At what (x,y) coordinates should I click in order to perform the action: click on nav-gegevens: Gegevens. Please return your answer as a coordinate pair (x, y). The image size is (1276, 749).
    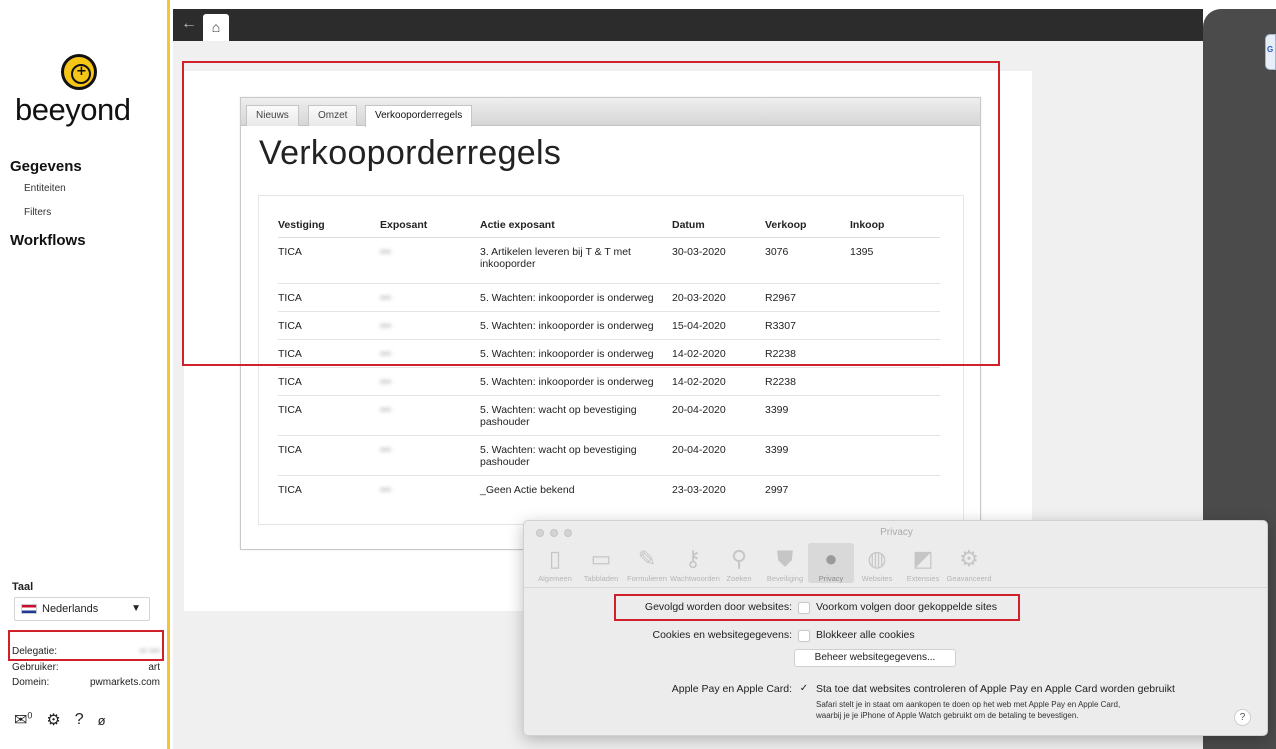
    Looking at the image, I should click on (46, 166).